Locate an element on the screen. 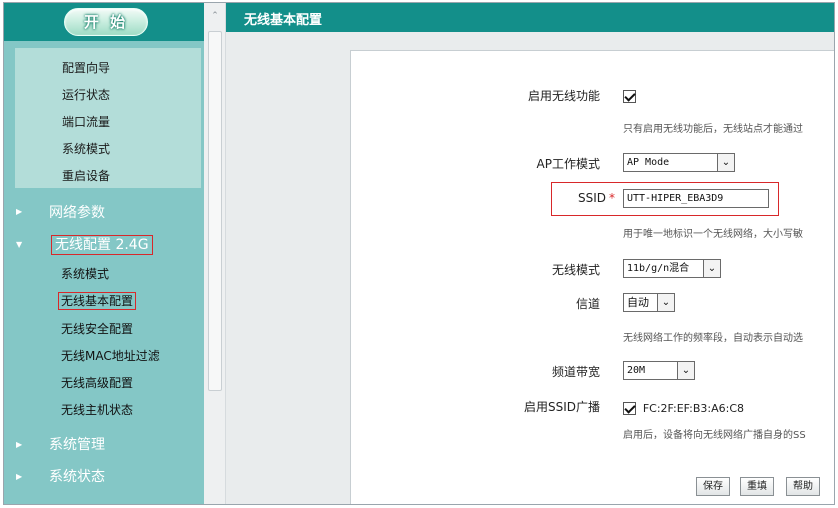 This screenshot has height=508, width=838. menu-item-system-mode: 系统模式 is located at coordinates (86, 148).